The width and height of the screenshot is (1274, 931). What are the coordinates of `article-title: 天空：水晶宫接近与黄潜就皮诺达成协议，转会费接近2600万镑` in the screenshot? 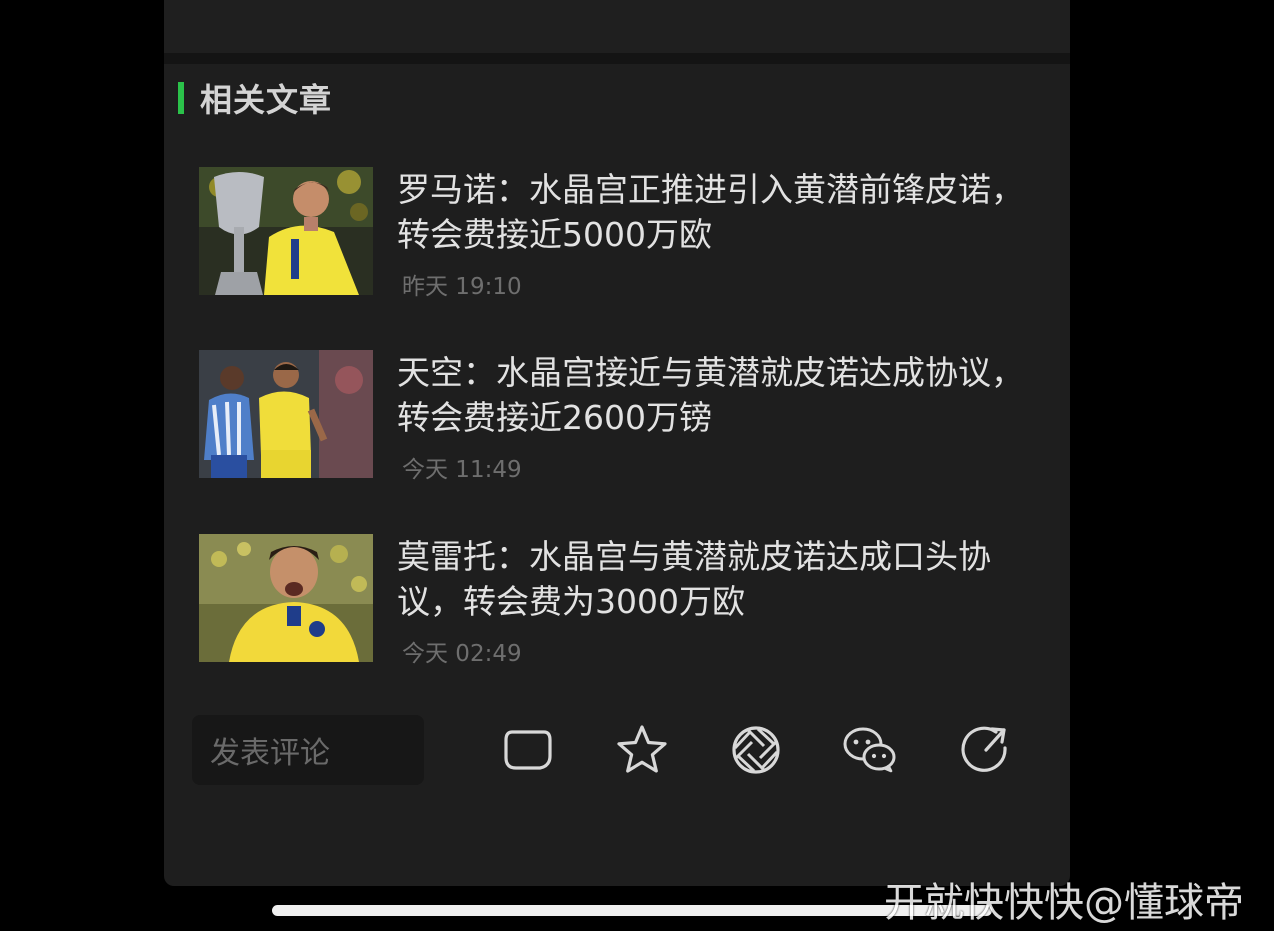 It's located at (710, 395).